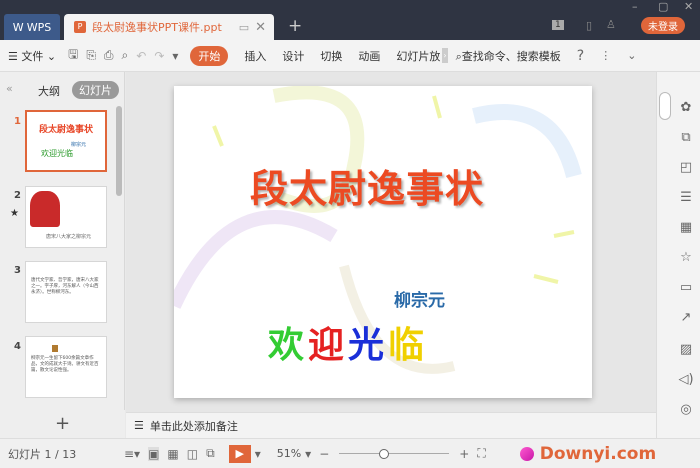 This screenshot has height=468, width=700. What do you see at coordinates (175, 56) in the screenshot?
I see `more-dropdown-icon: ▾` at bounding box center [175, 56].